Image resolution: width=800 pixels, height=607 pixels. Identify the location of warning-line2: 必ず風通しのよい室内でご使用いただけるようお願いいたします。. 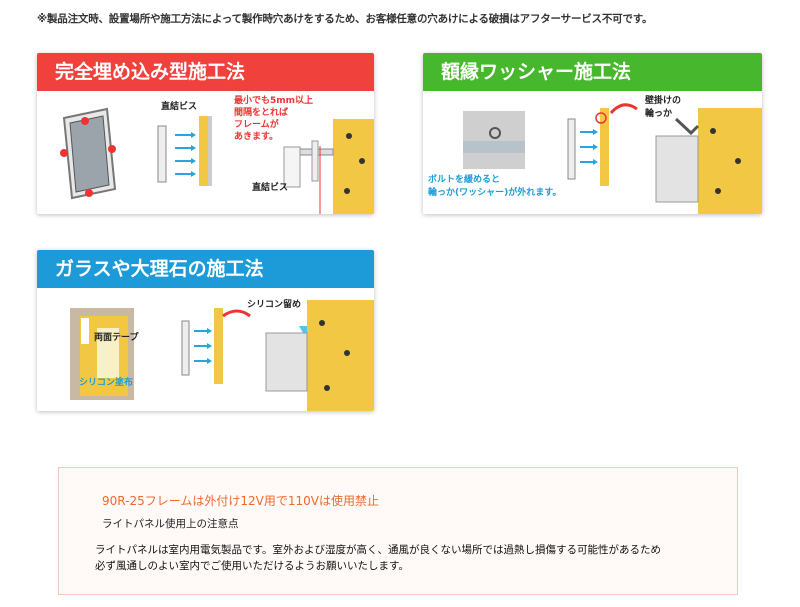
(252, 566).